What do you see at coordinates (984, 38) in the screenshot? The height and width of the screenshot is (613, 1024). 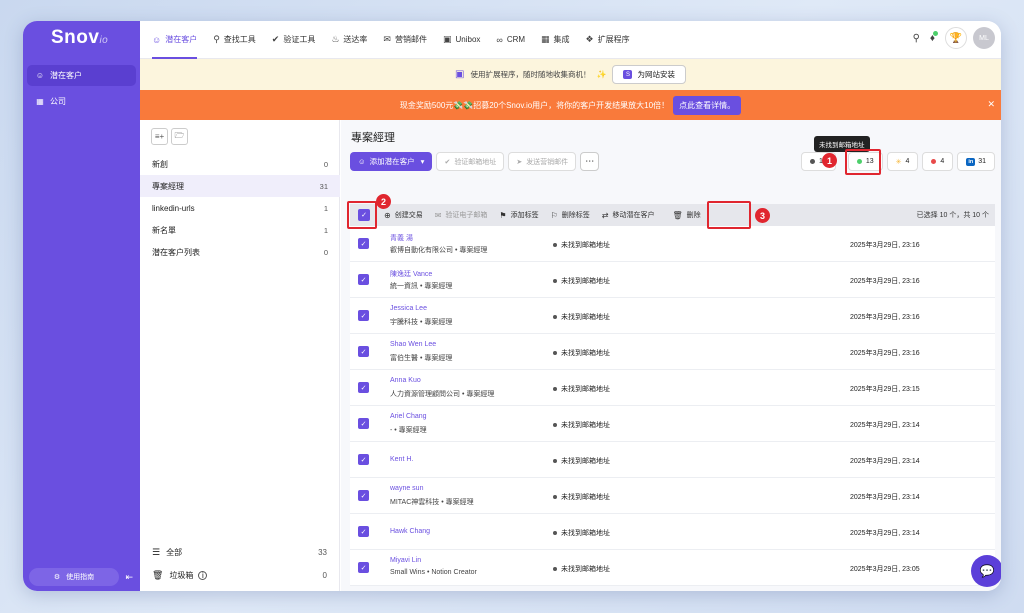 I see `avatar: ML` at bounding box center [984, 38].